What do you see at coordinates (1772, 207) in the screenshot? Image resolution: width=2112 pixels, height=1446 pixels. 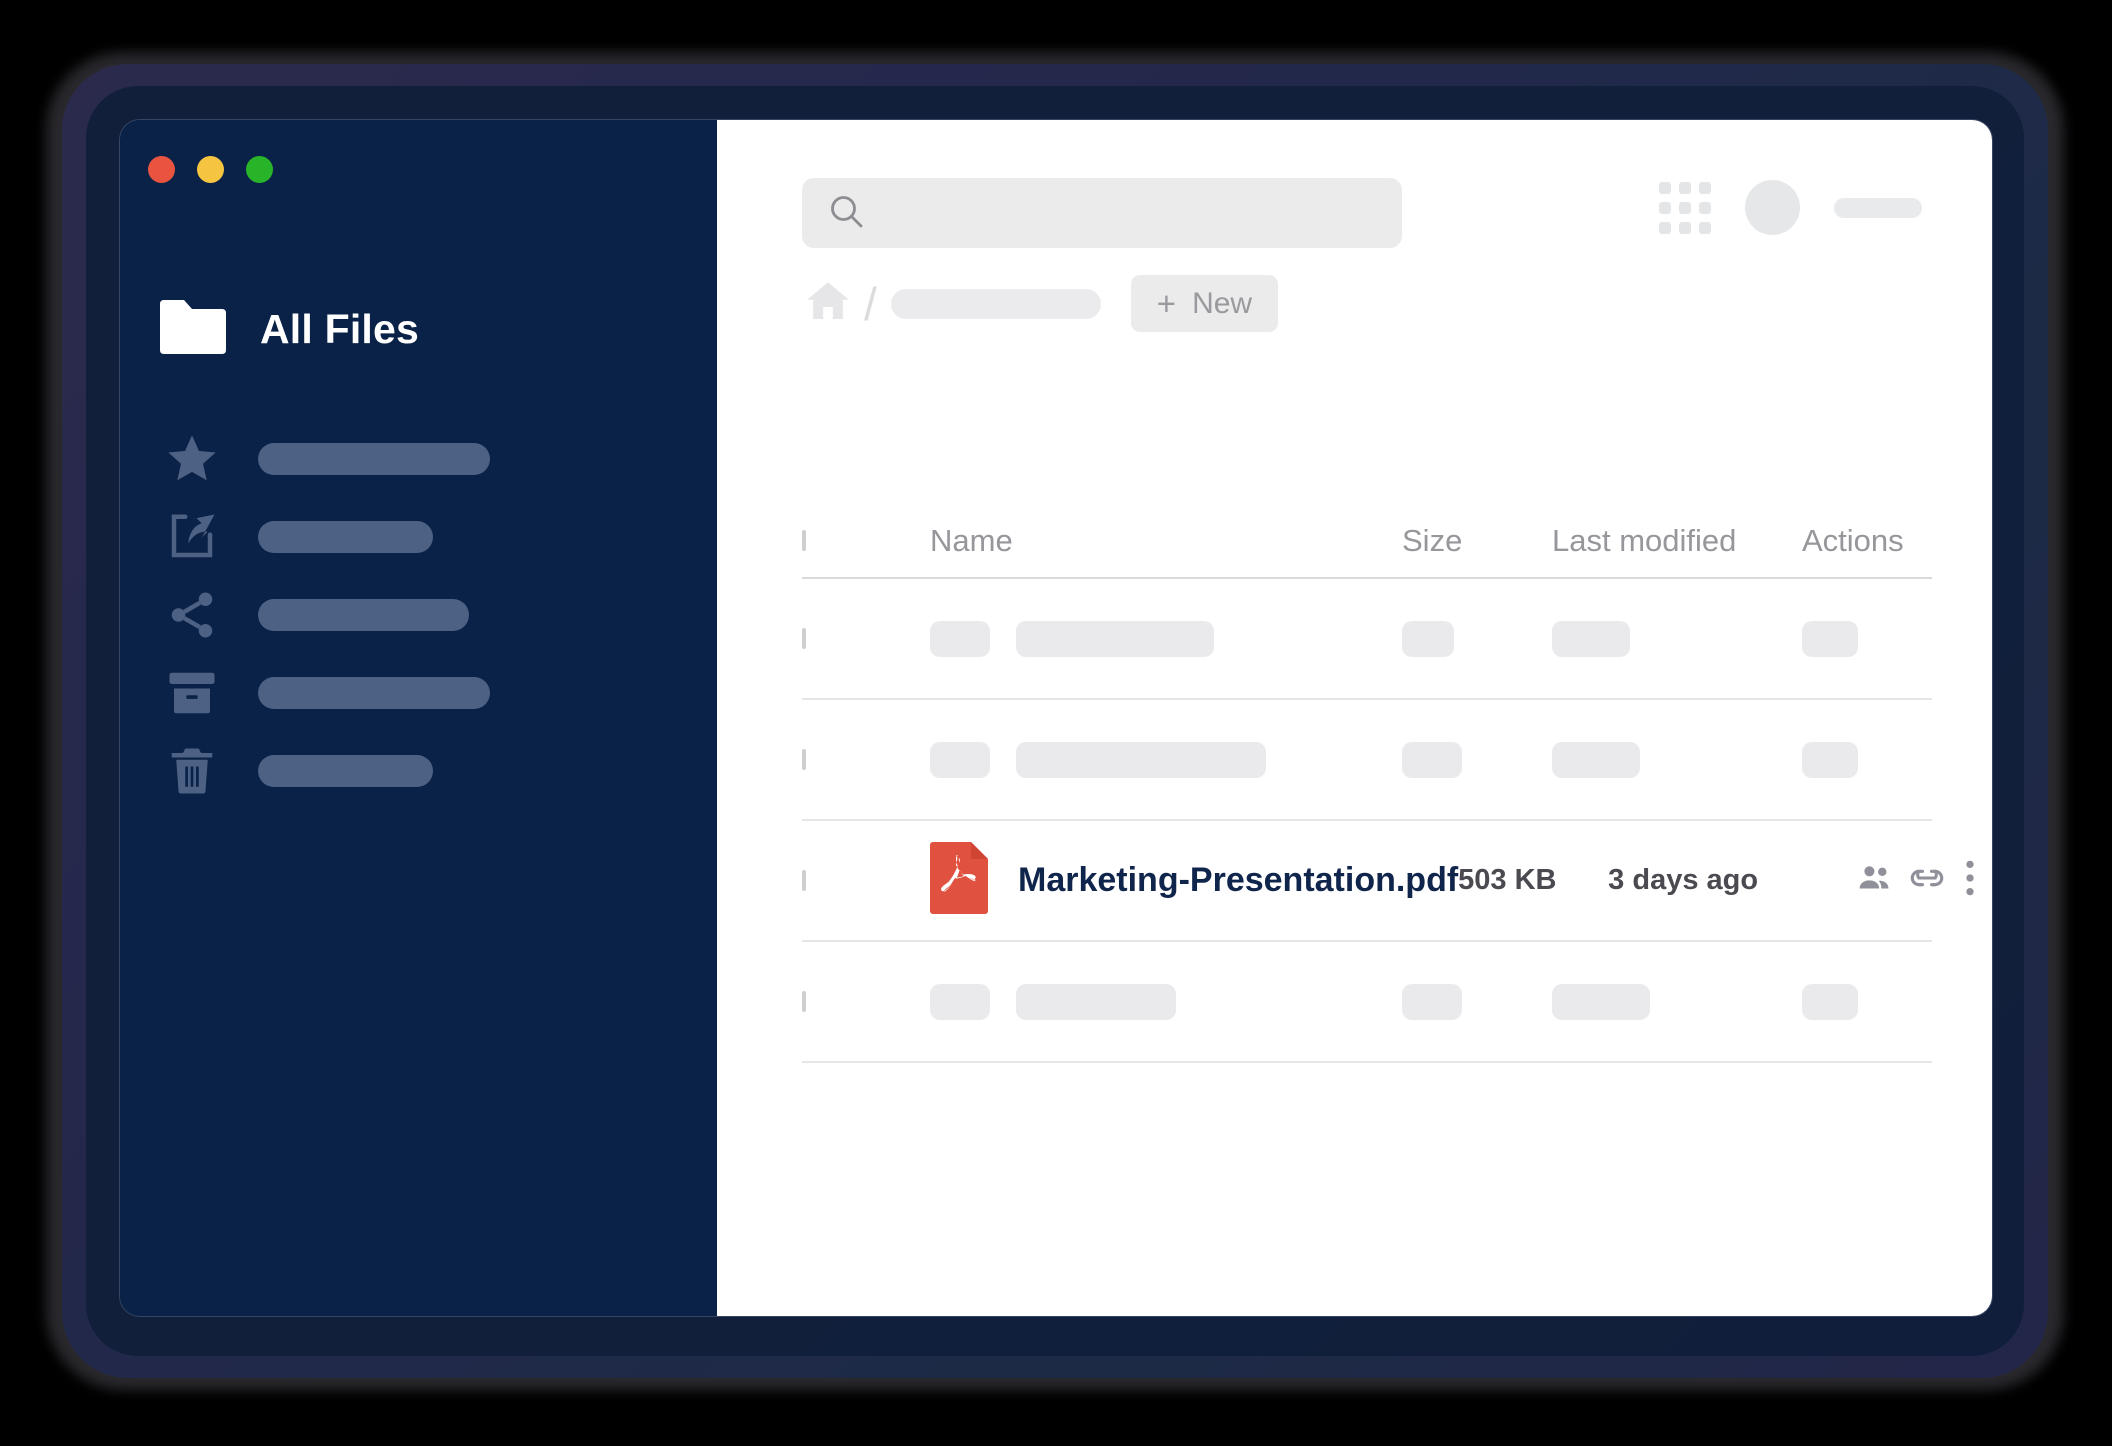 I see `avatar` at bounding box center [1772, 207].